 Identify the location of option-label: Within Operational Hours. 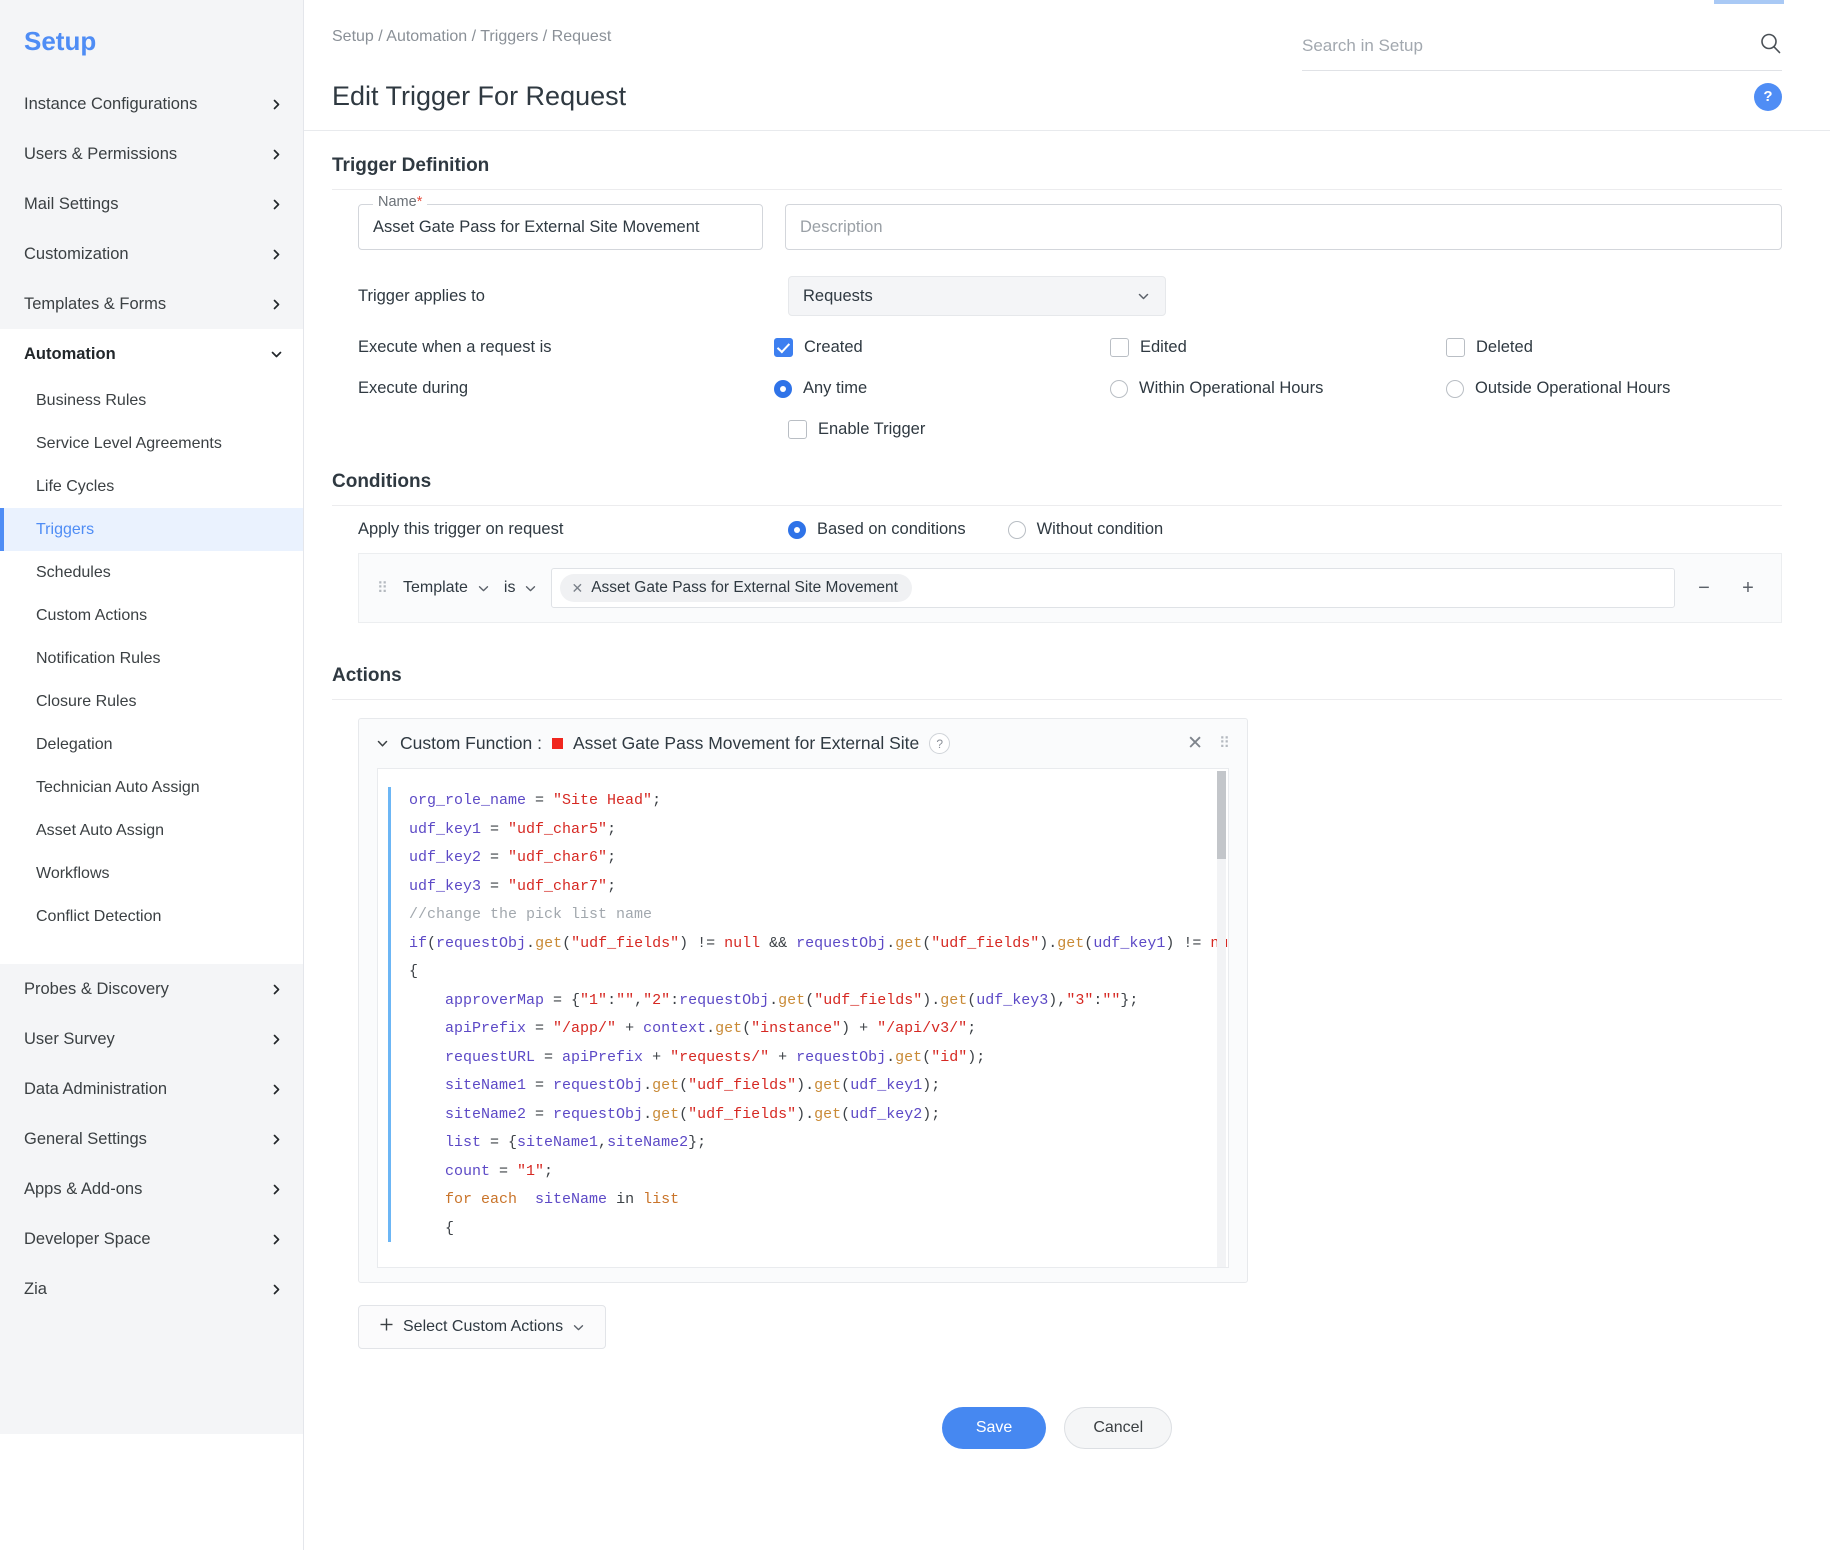
(1231, 388).